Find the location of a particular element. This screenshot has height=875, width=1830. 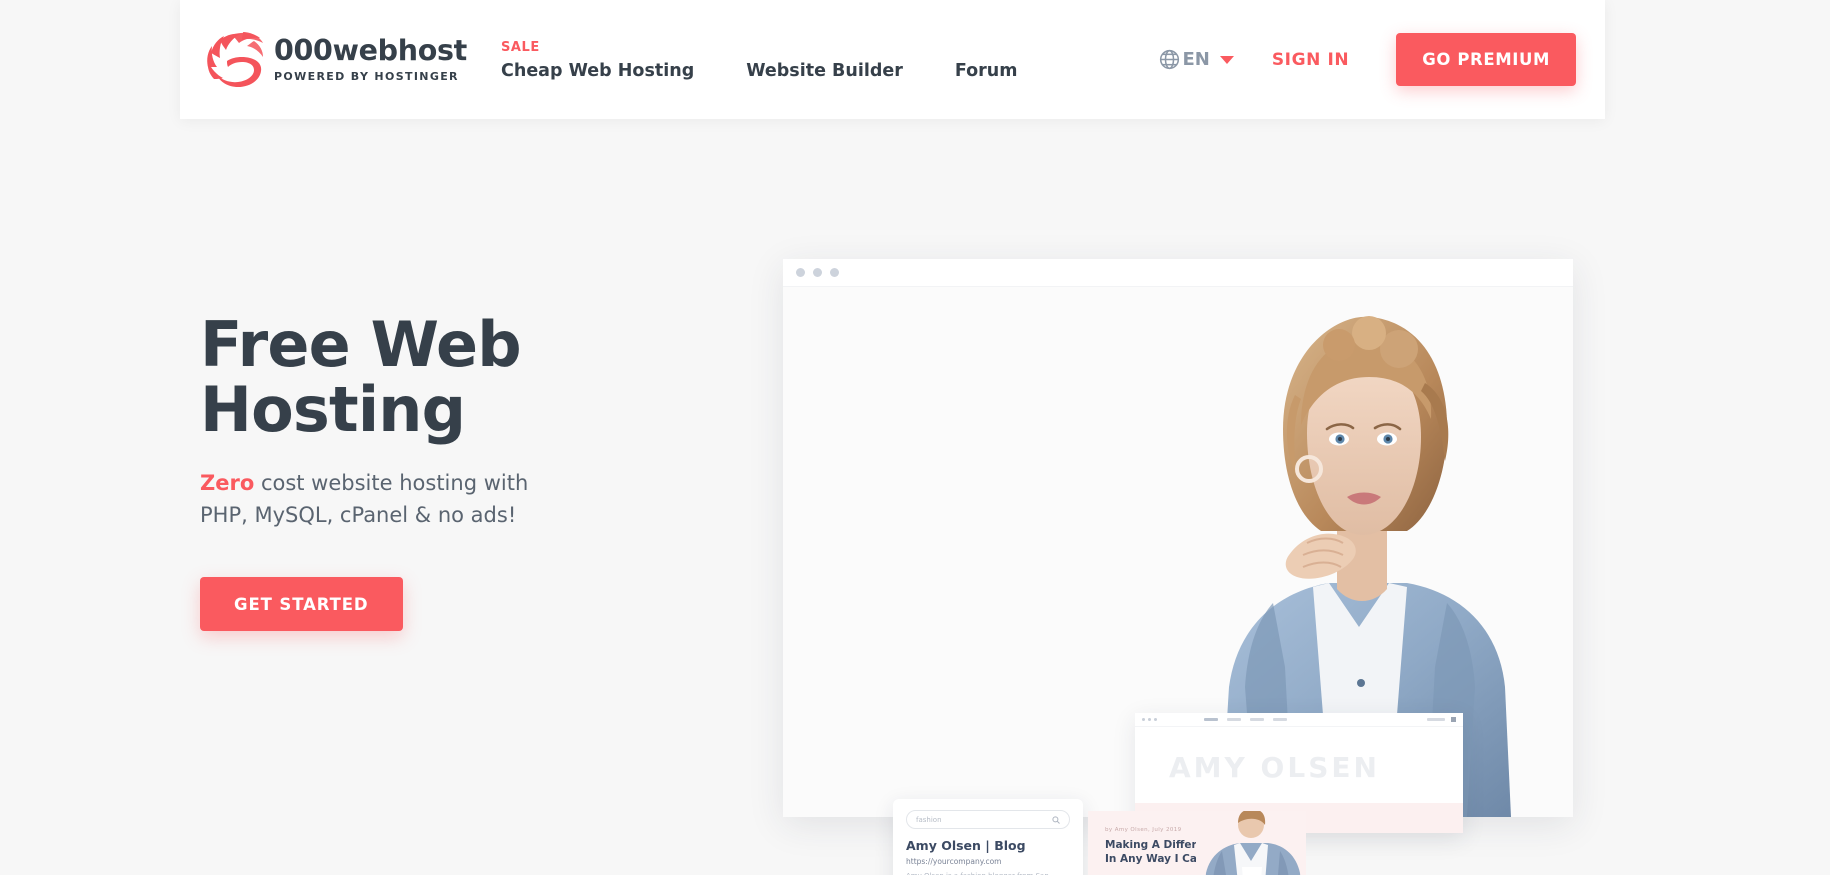

nav-item-website-builder: Website Builder is located at coordinates (824, 60).